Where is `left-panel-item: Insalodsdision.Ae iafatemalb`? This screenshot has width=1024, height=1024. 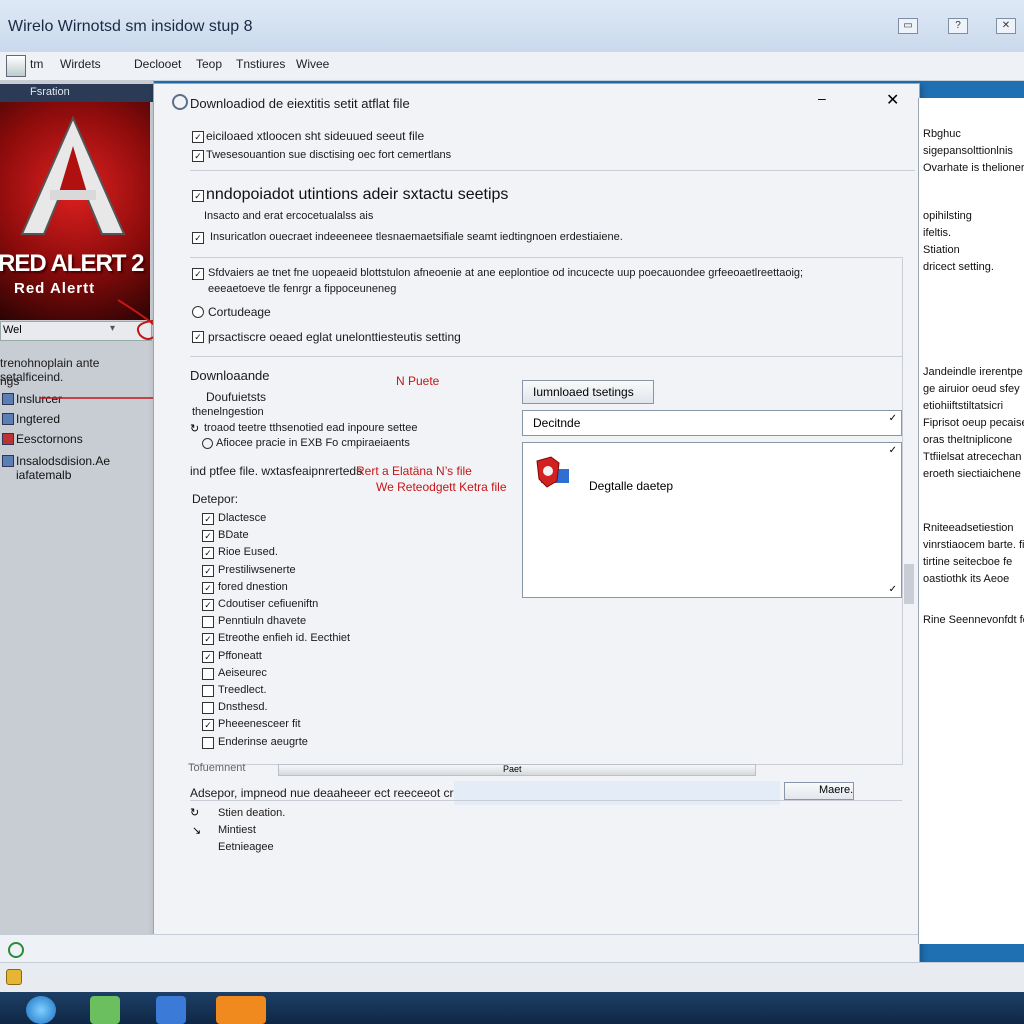 left-panel-item: Insalodsdision.Ae iafatemalb is located at coordinates (75, 467).